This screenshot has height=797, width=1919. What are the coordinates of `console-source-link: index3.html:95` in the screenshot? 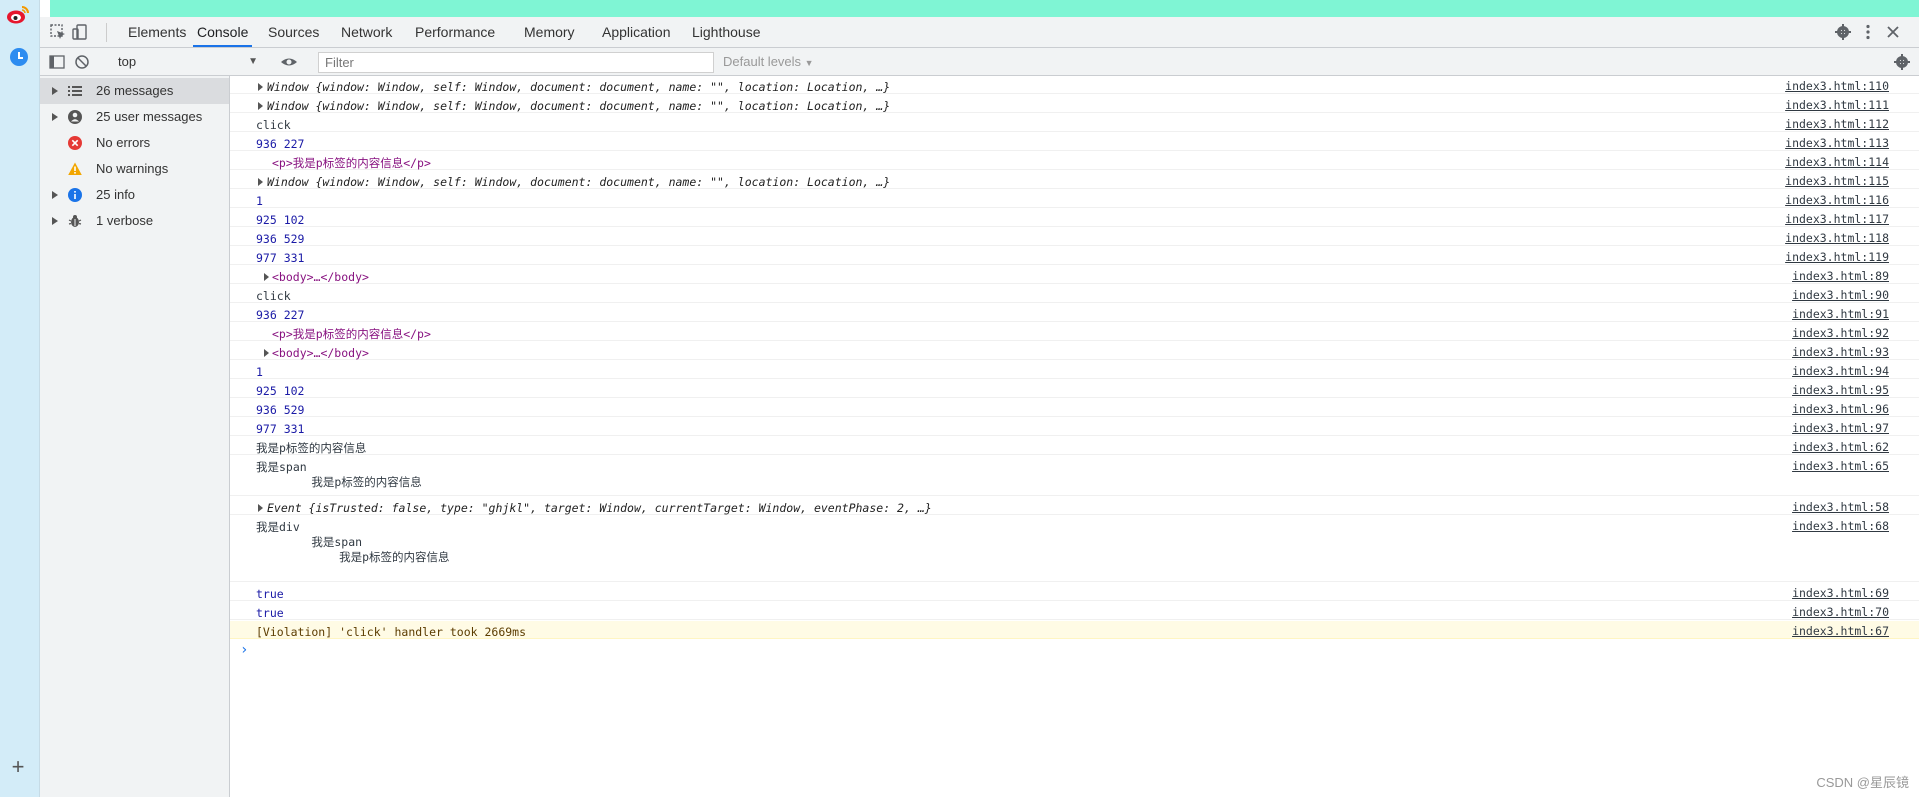 It's located at (1840, 390).